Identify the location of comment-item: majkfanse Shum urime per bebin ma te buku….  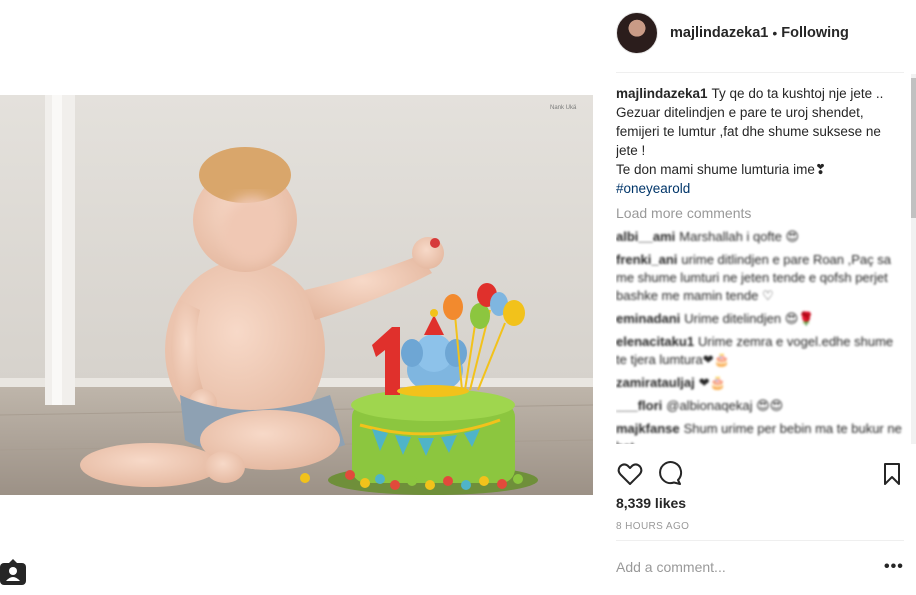
(760, 432).